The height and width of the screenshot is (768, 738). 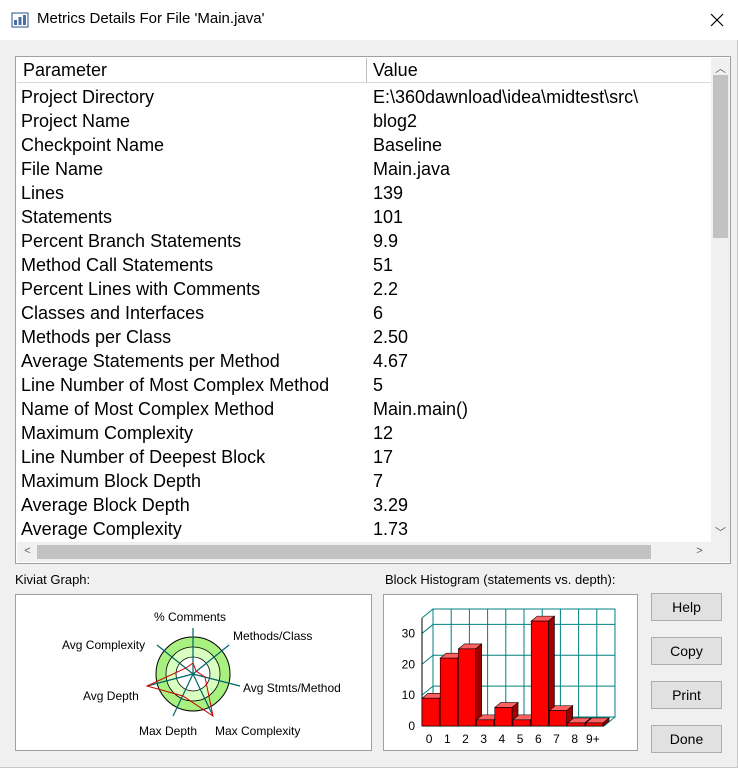 I want to click on horizontal-scrollbar: < >, so click(x=364, y=552).